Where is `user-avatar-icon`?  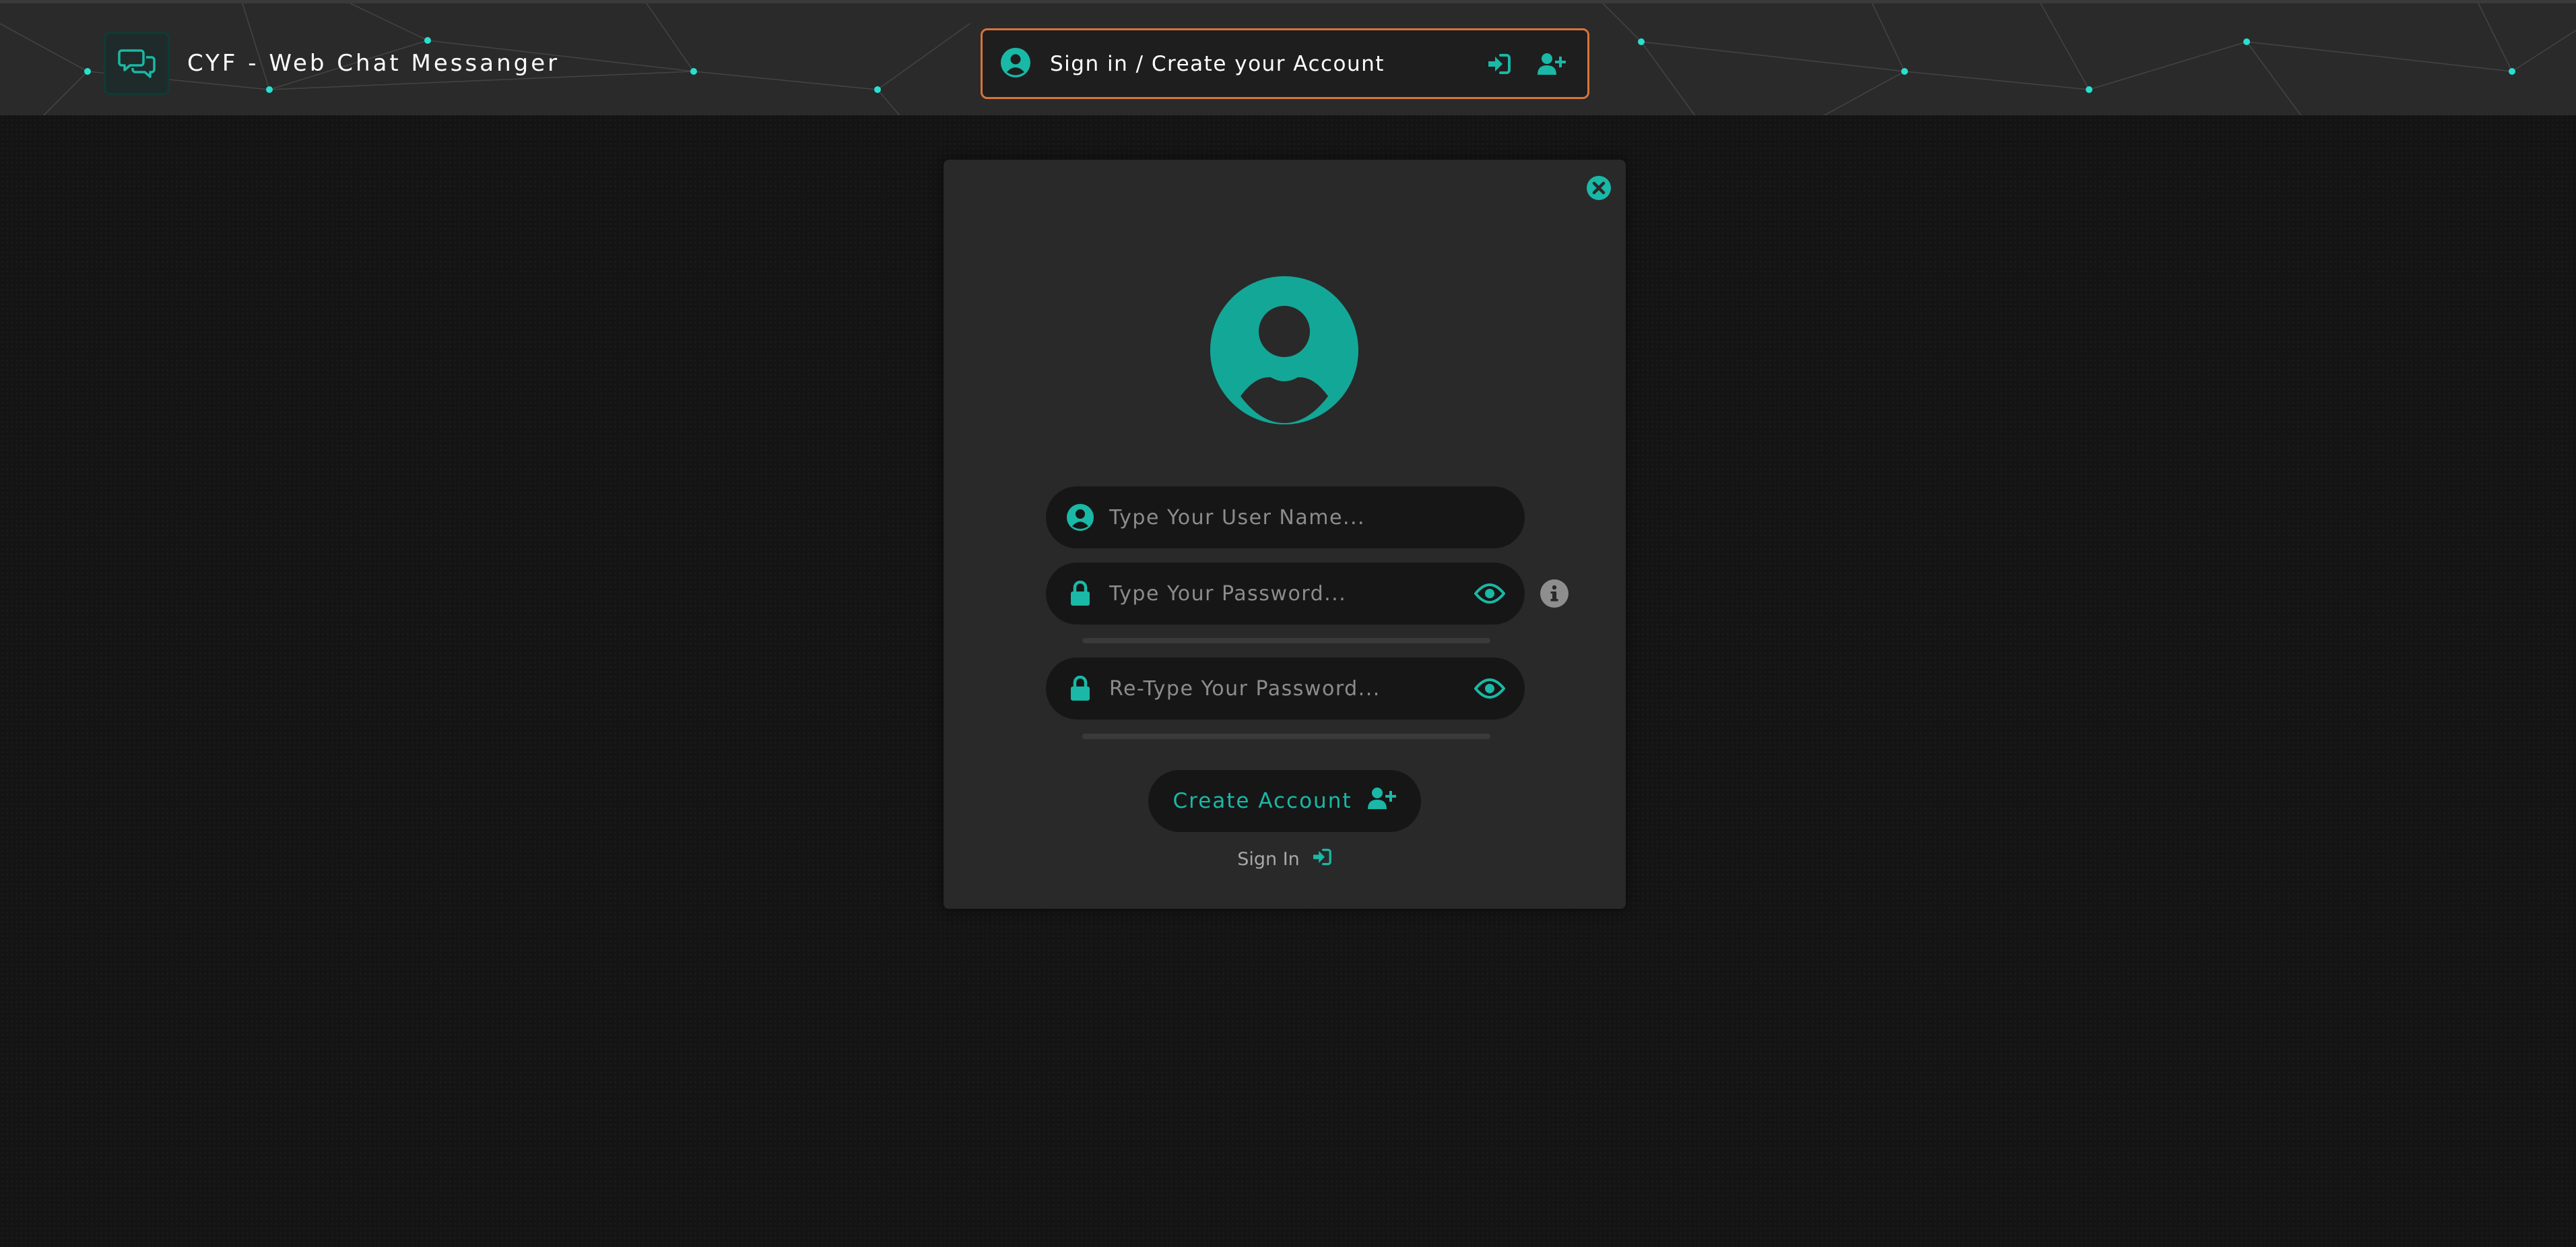
user-avatar-icon is located at coordinates (1284, 350).